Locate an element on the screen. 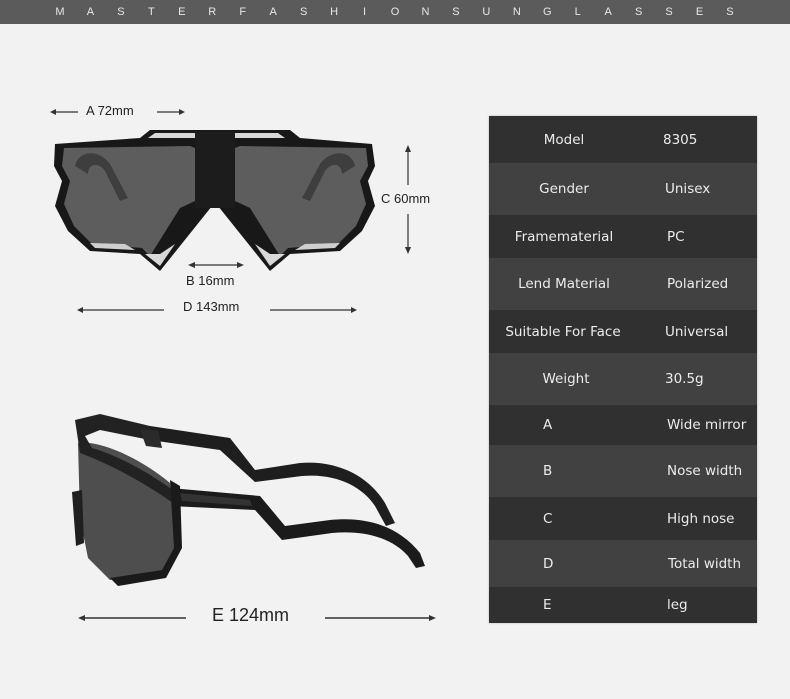  dimension-e-right-arrow is located at coordinates (380, 618).